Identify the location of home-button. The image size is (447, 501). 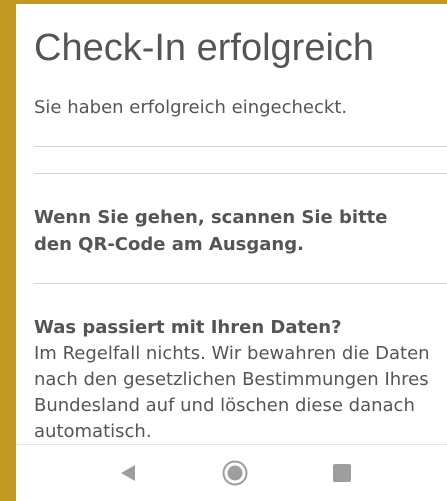
(235, 473).